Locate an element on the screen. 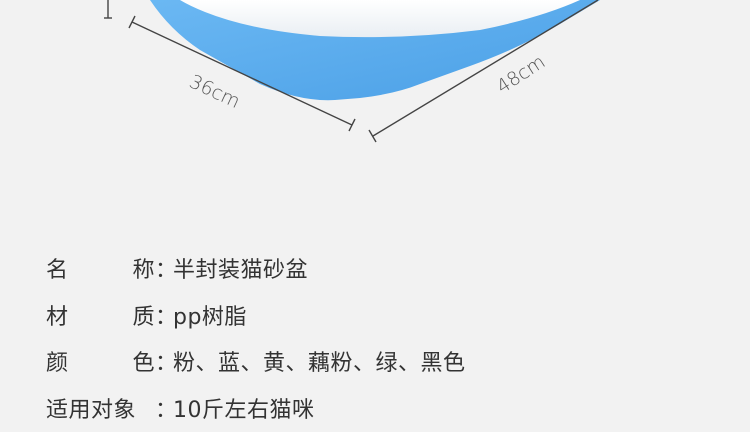 The image size is (750, 432). spec-value-target: 10斤左右猫咪 is located at coordinates (244, 410).